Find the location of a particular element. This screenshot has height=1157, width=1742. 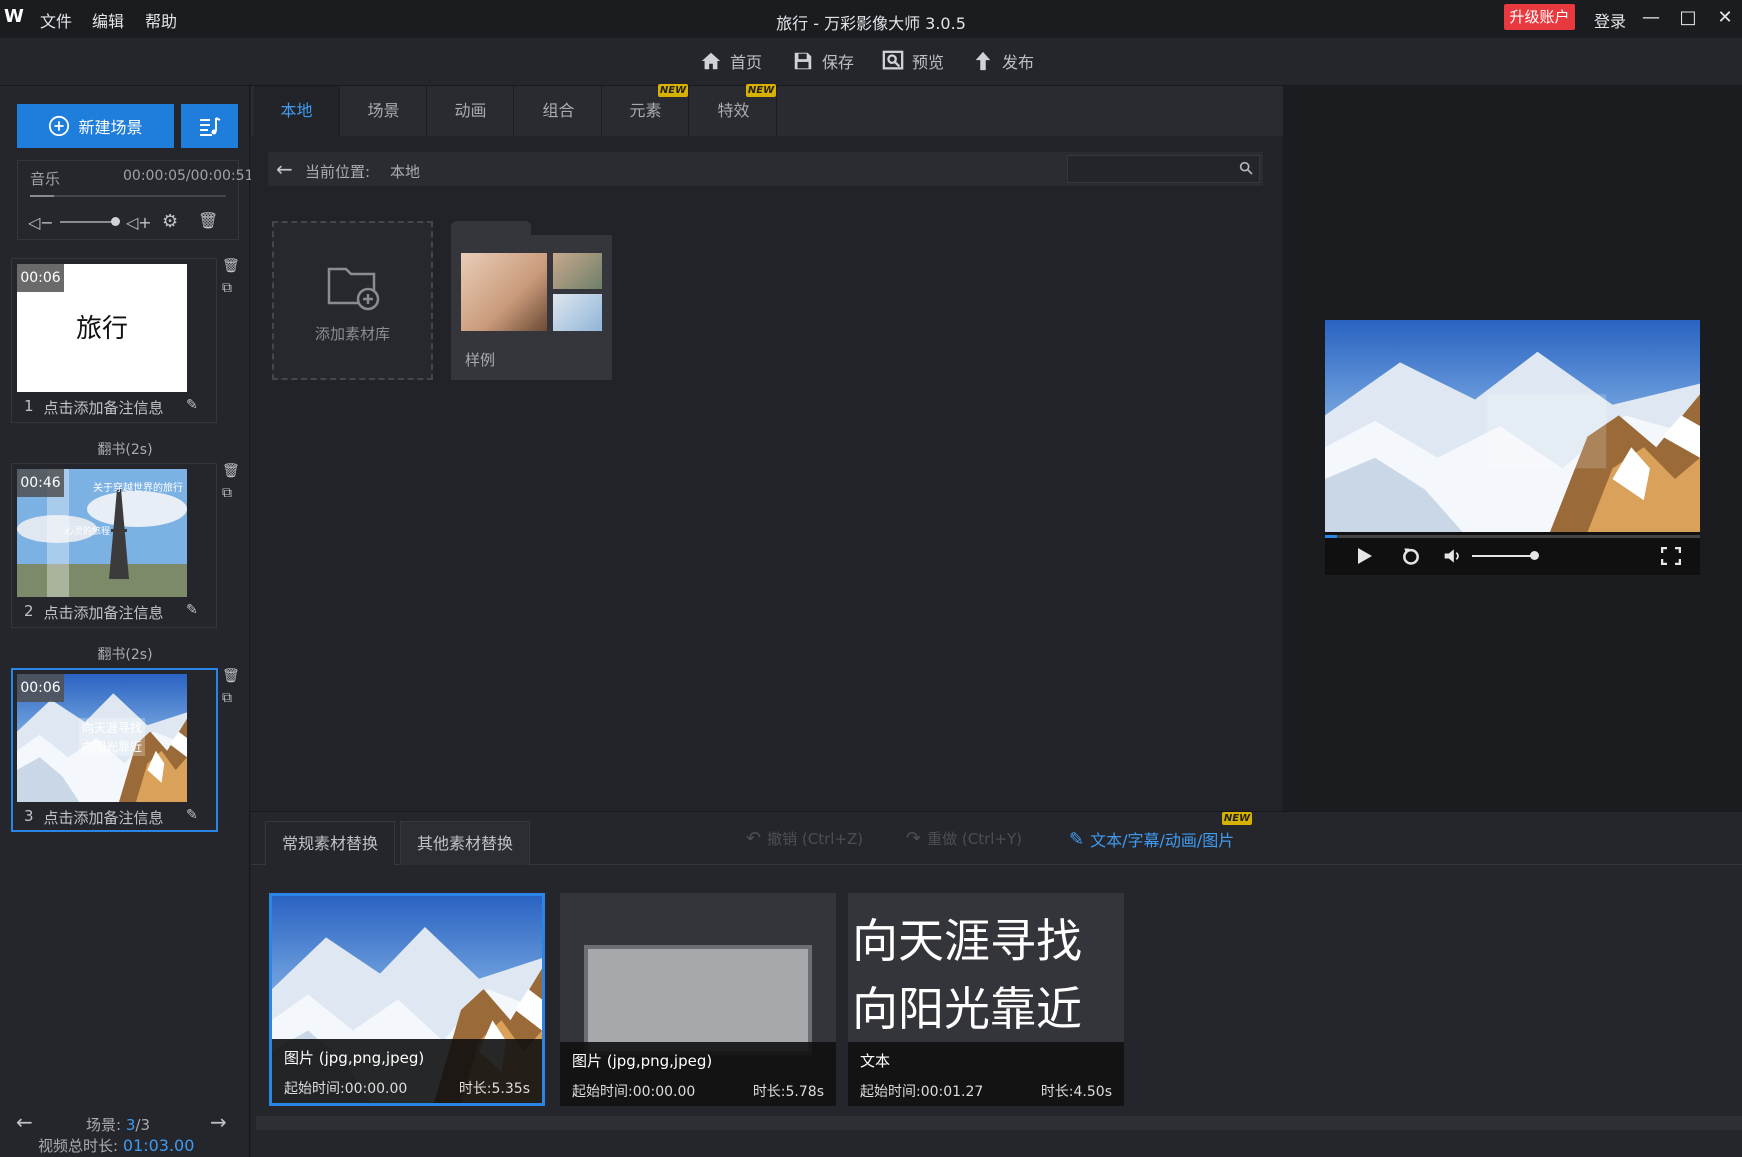

next-scene-arrow-icon: → is located at coordinates (218, 1122).